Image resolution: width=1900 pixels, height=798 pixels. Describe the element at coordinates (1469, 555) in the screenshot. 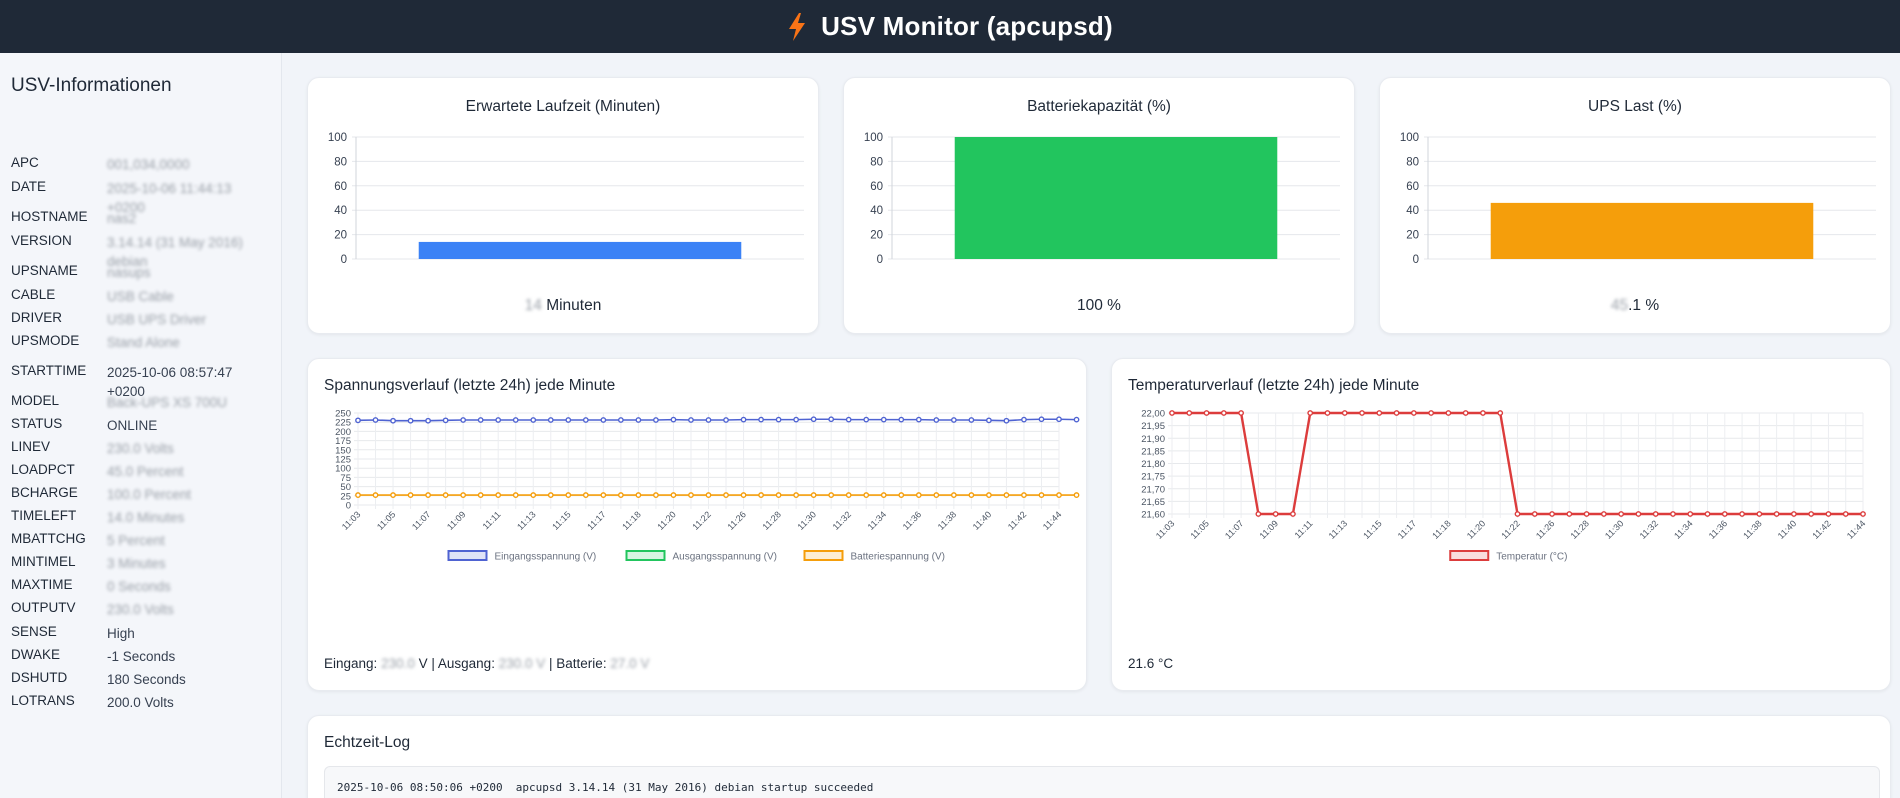

I see `legend-swatch` at that location.